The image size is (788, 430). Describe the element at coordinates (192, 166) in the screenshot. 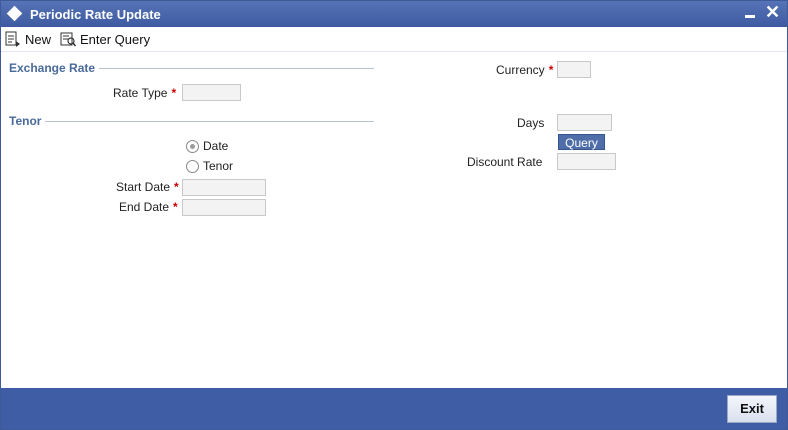

I see `tenor-radio-button` at that location.